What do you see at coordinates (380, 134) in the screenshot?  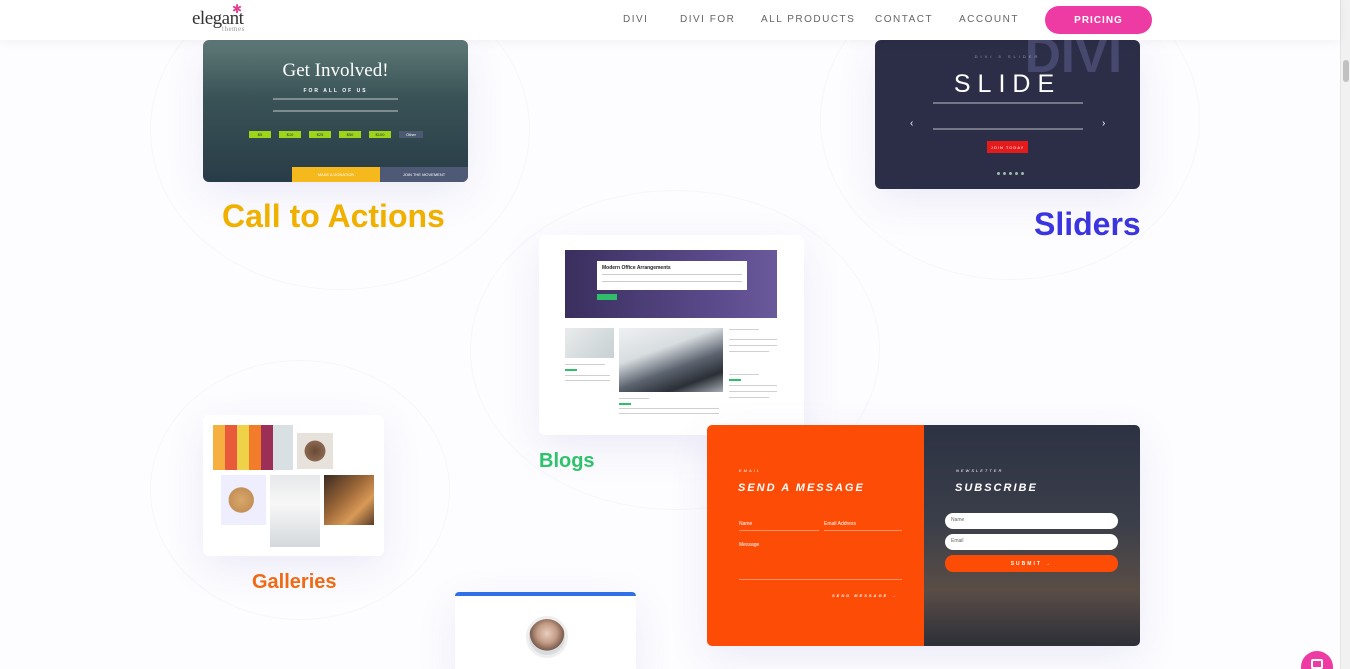 I see `cta-chip: $100` at bounding box center [380, 134].